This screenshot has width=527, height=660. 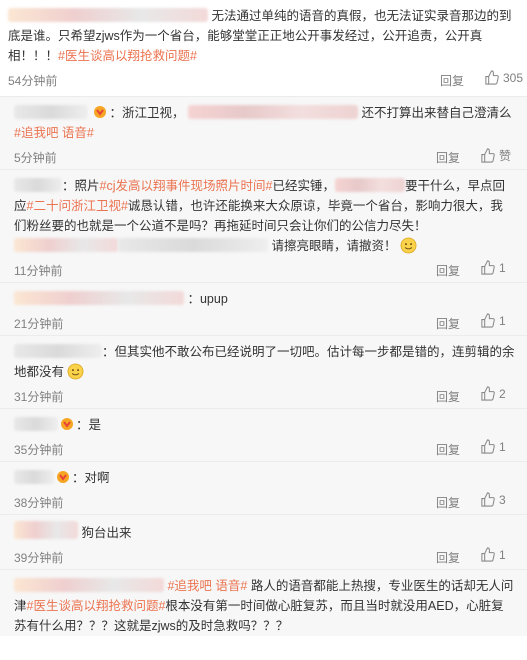 What do you see at coordinates (264, 557) in the screenshot?
I see `reply-meta: 39分钟前 回复 1` at bounding box center [264, 557].